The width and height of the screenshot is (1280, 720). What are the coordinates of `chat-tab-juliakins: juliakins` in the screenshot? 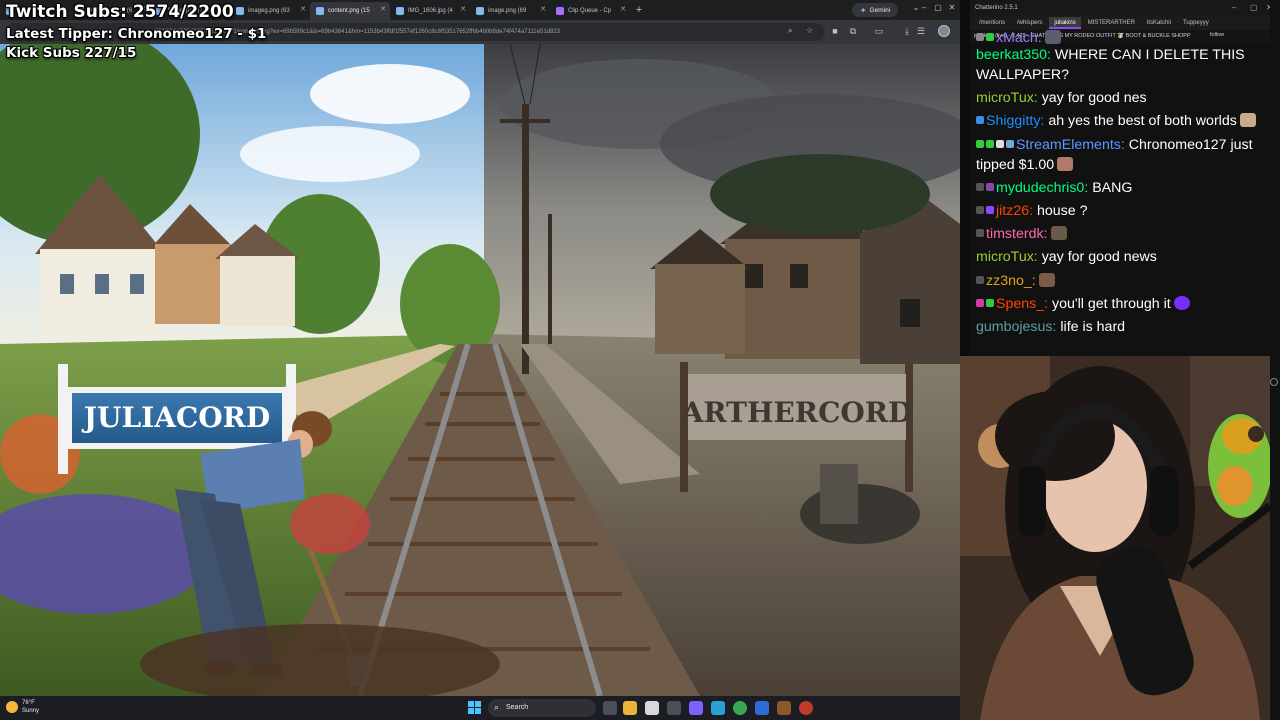 It's located at (1065, 23).